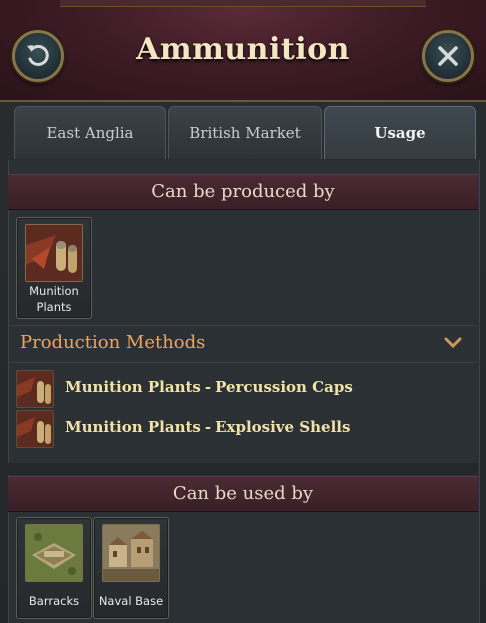 This screenshot has width=486, height=623. Describe the element at coordinates (400, 132) in the screenshot. I see `tab-usage: Usage` at that location.